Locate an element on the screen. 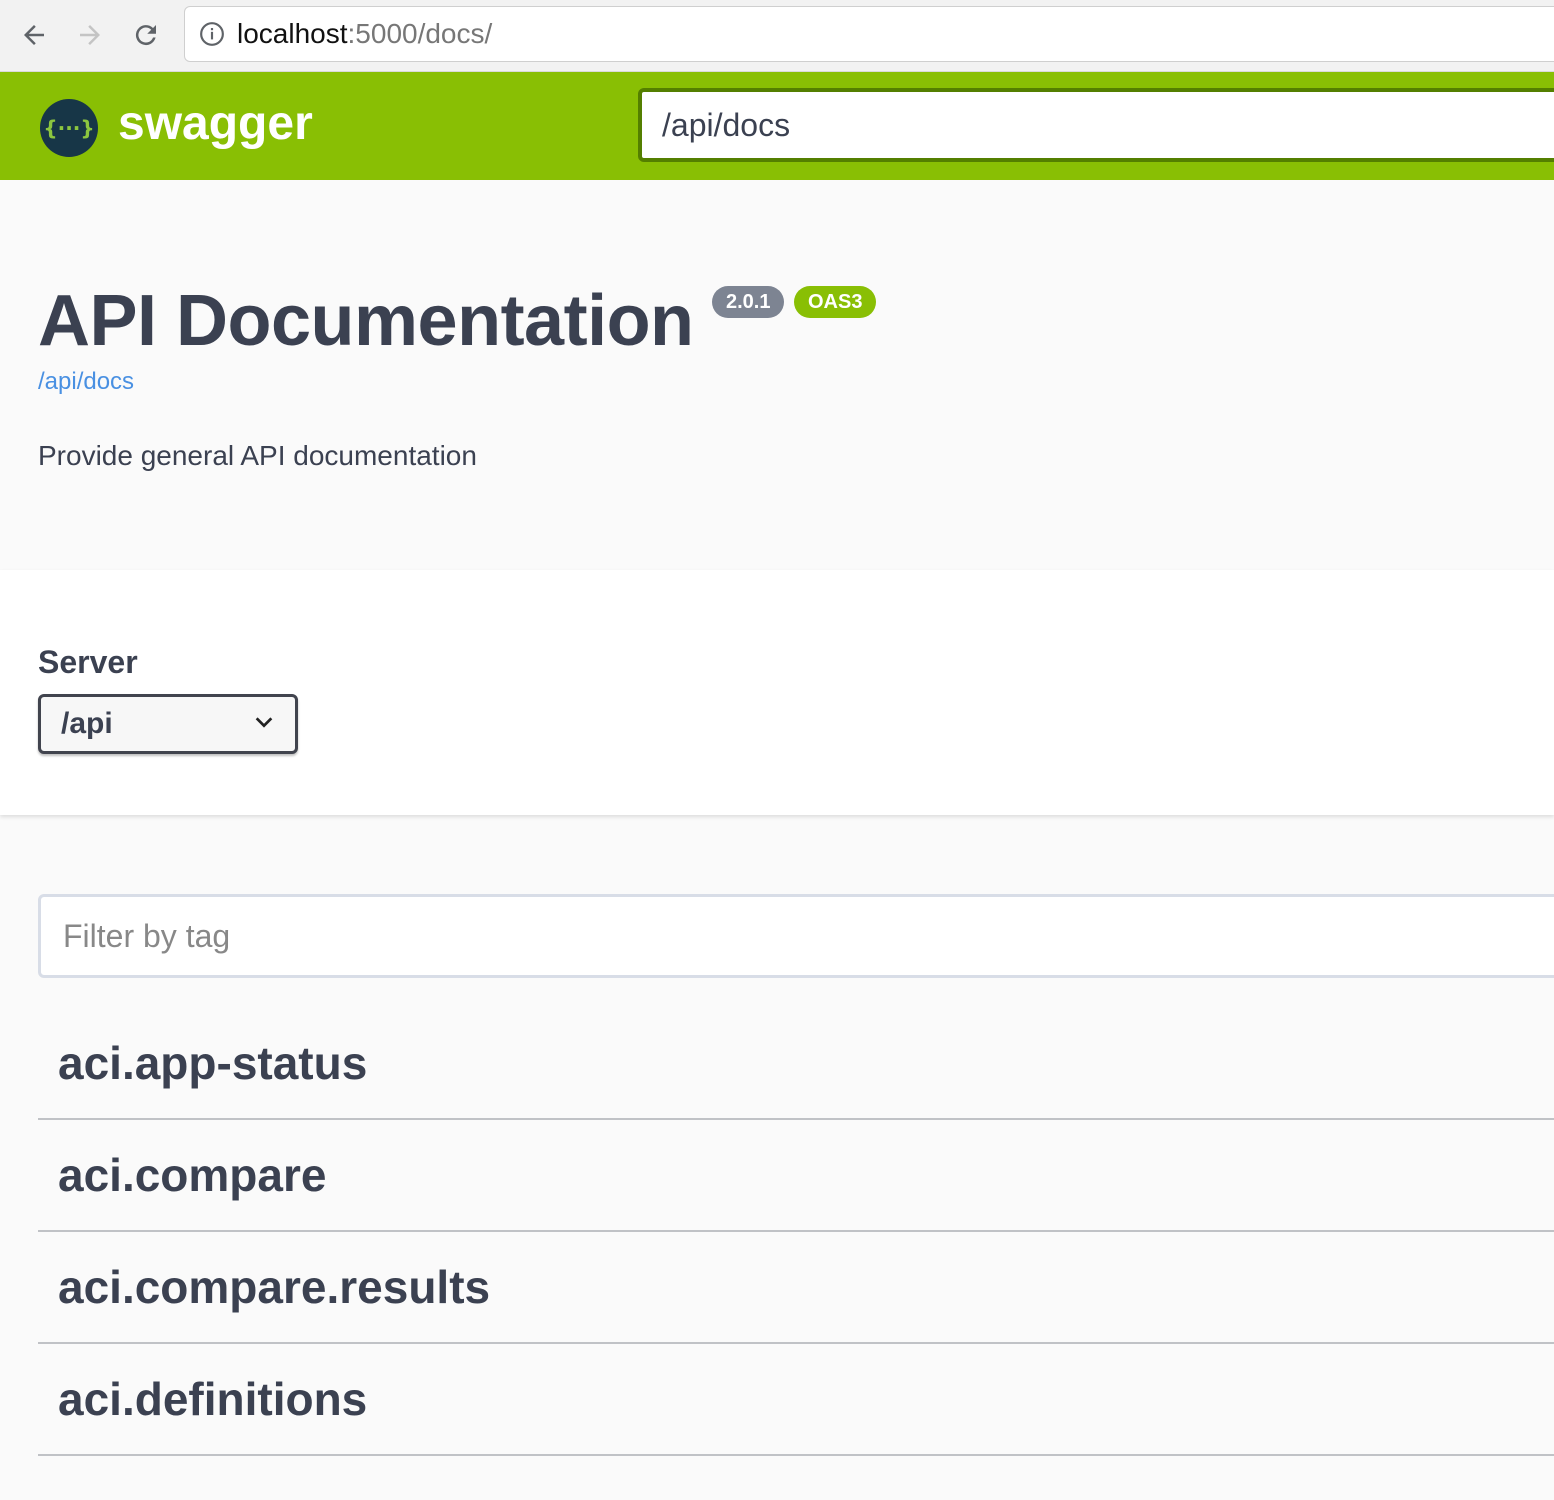 Image resolution: width=1554 pixels, height=1500 pixels. url-path: :5000/docs/ is located at coordinates (420, 33).